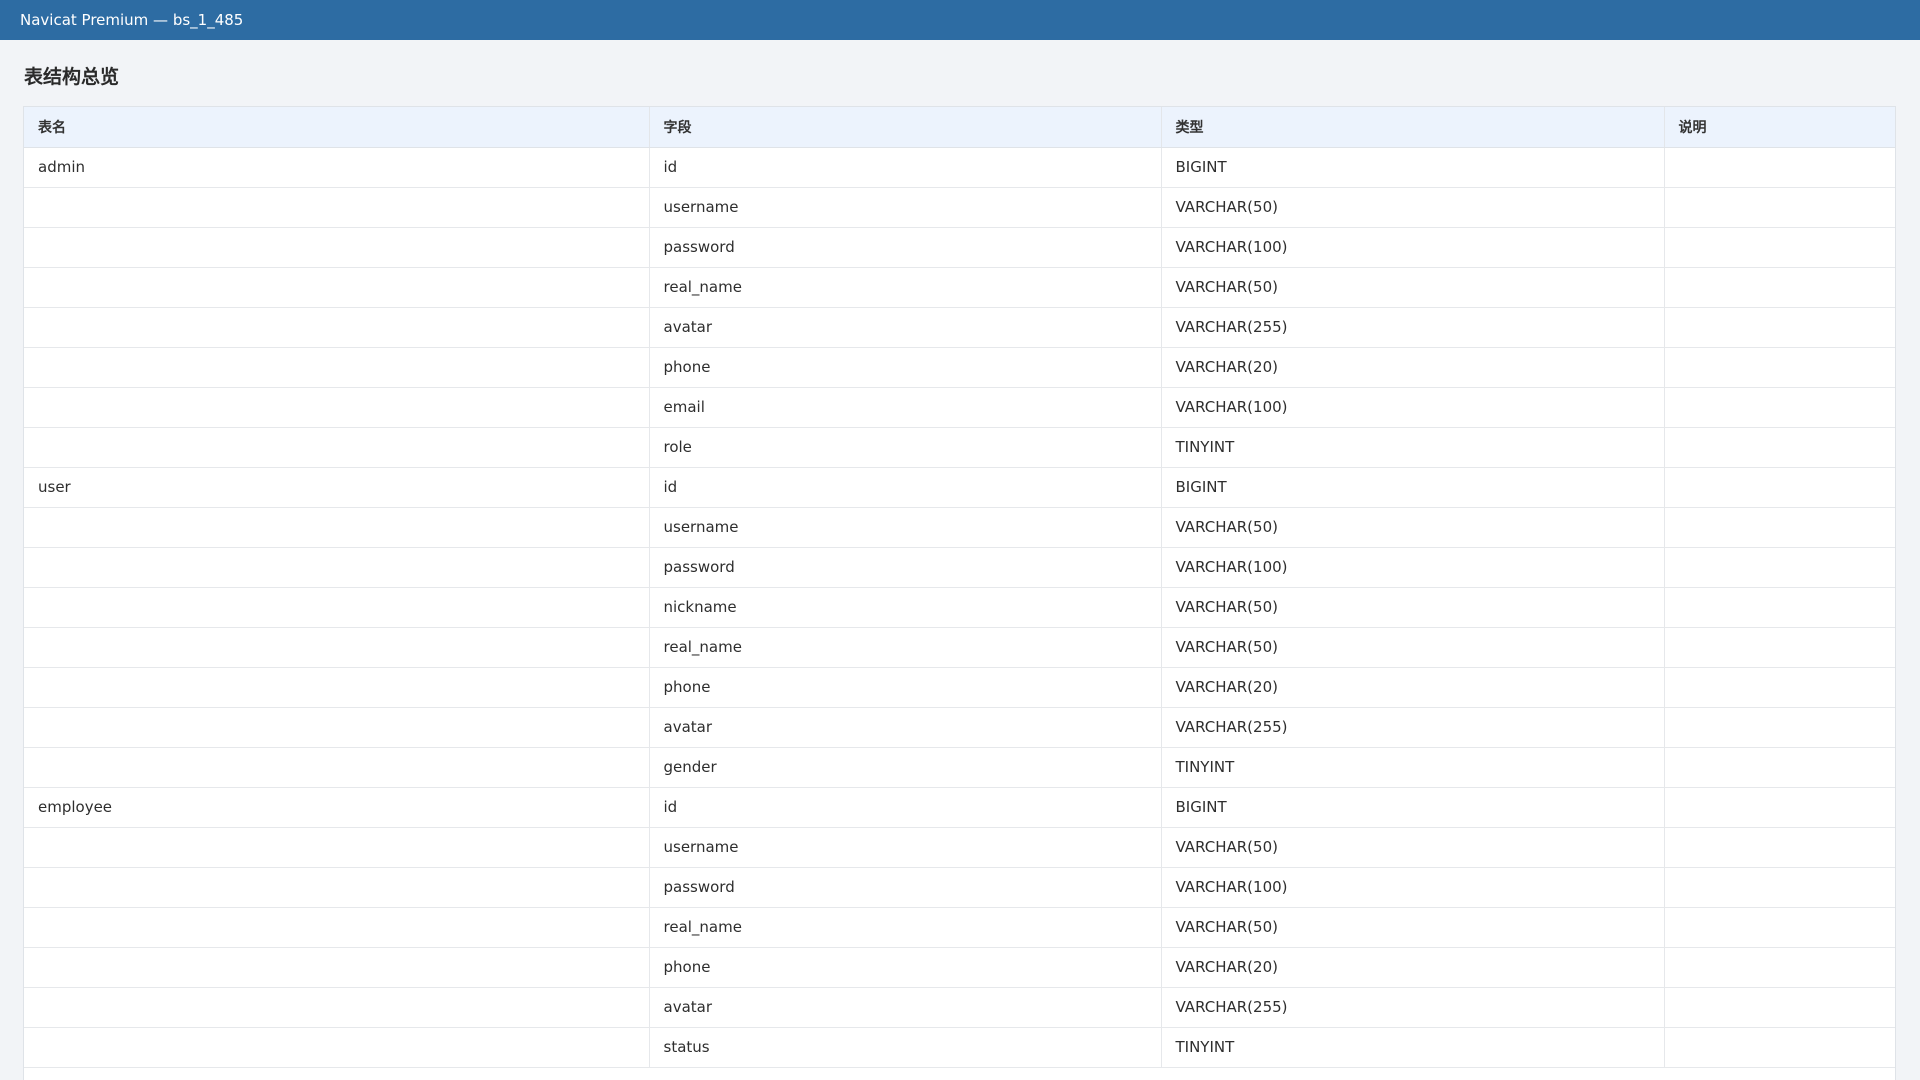 The height and width of the screenshot is (1080, 1920). I want to click on column-header-table-name: 表名, so click(337, 127).